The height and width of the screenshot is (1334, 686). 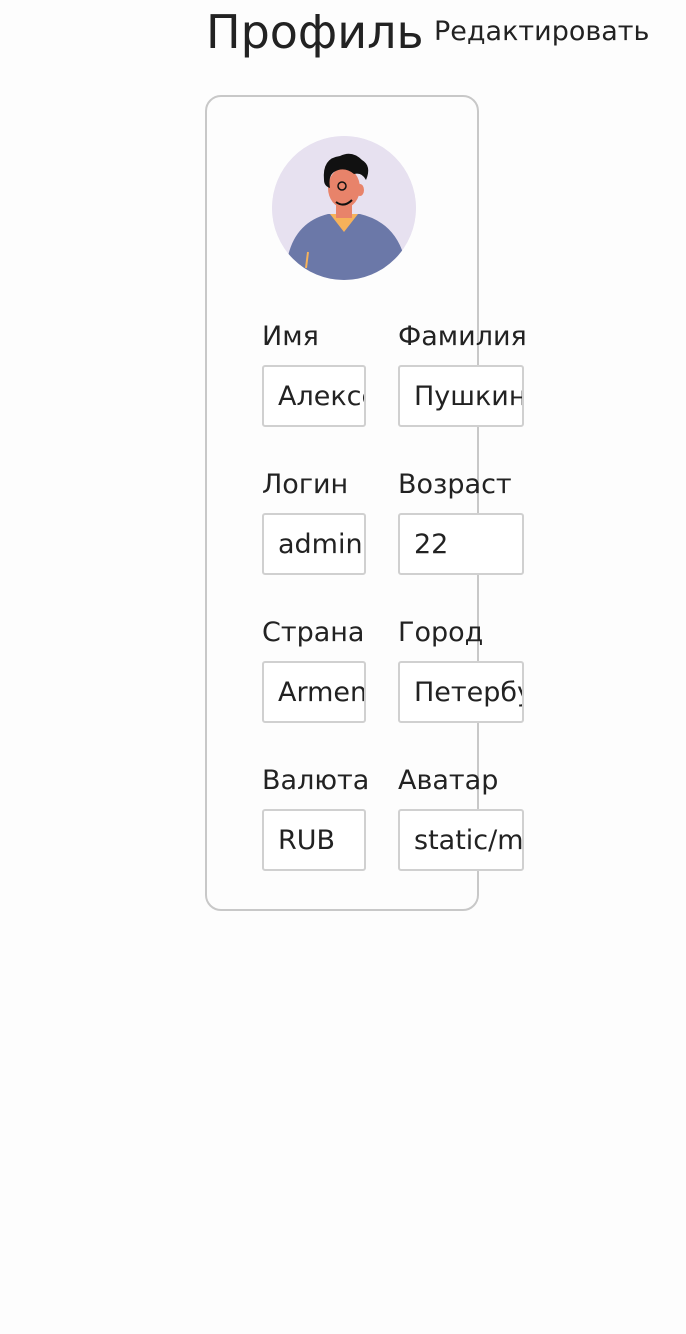 I want to click on first-name-label: Имя, so click(x=290, y=336).